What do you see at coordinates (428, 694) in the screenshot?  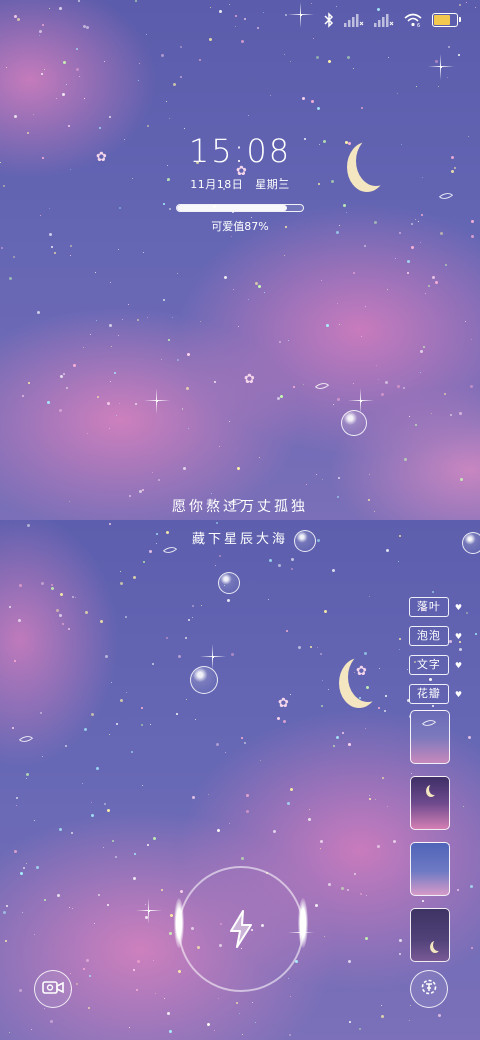 I see `effect-button-petals: 花瓣` at bounding box center [428, 694].